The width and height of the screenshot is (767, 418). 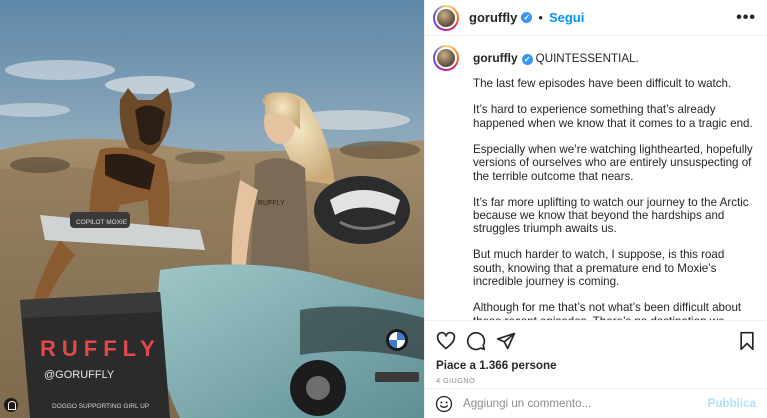 I want to click on comment-icon, so click(x=476, y=341).